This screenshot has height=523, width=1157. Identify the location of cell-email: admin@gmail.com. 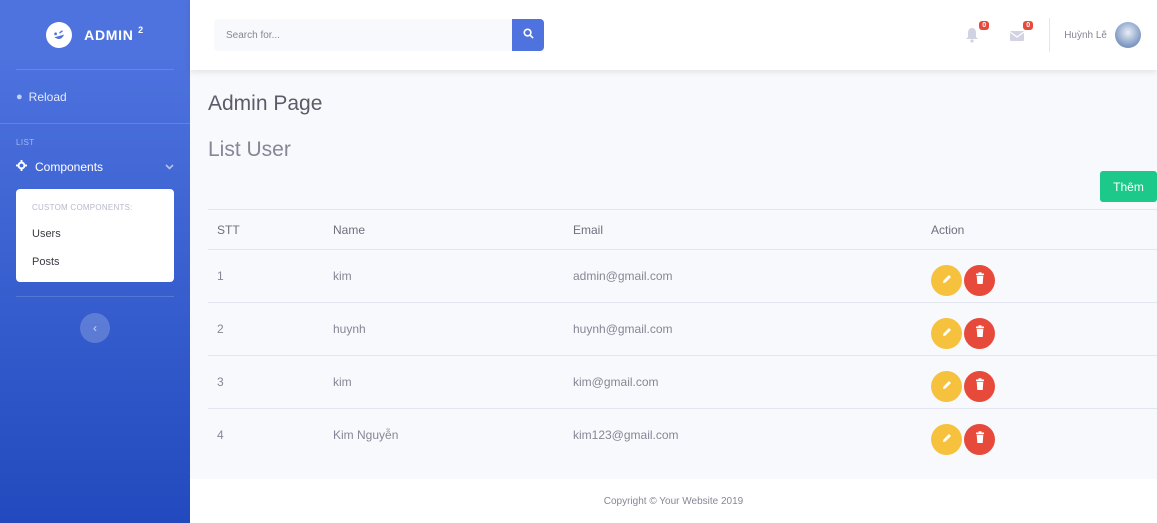
(743, 276).